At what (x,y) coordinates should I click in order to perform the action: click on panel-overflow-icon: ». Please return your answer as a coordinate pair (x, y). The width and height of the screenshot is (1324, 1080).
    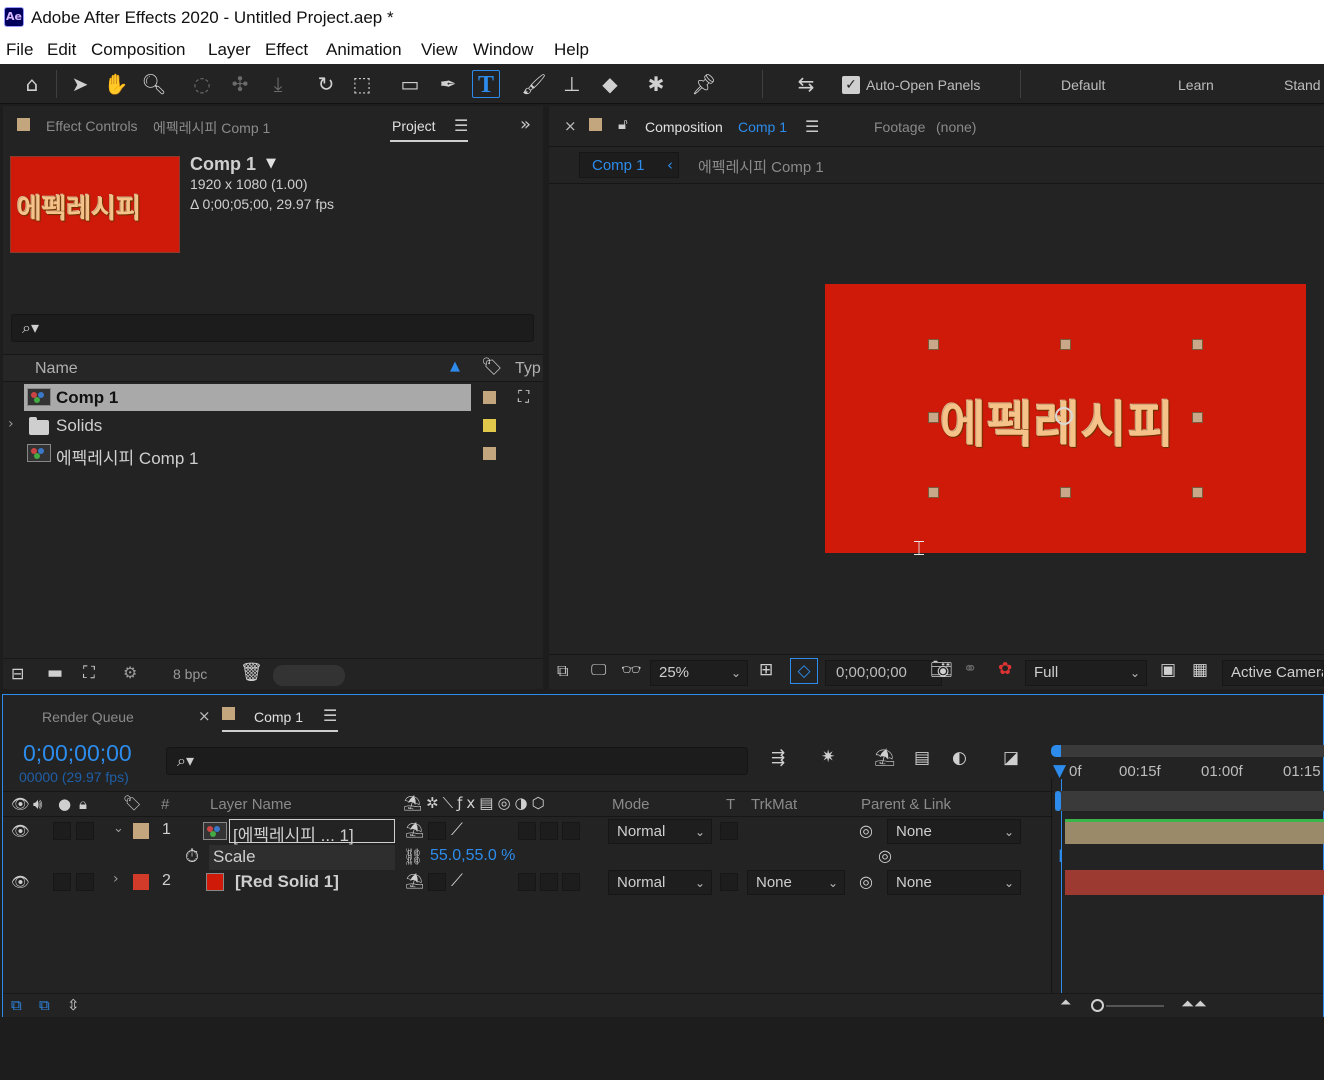
    Looking at the image, I should click on (525, 124).